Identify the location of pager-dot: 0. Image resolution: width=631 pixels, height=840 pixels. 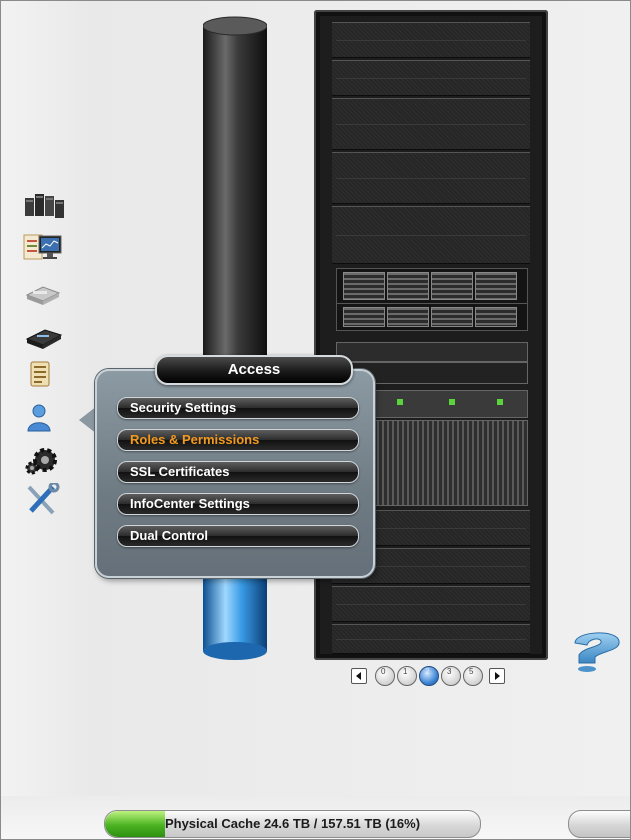
(385, 676).